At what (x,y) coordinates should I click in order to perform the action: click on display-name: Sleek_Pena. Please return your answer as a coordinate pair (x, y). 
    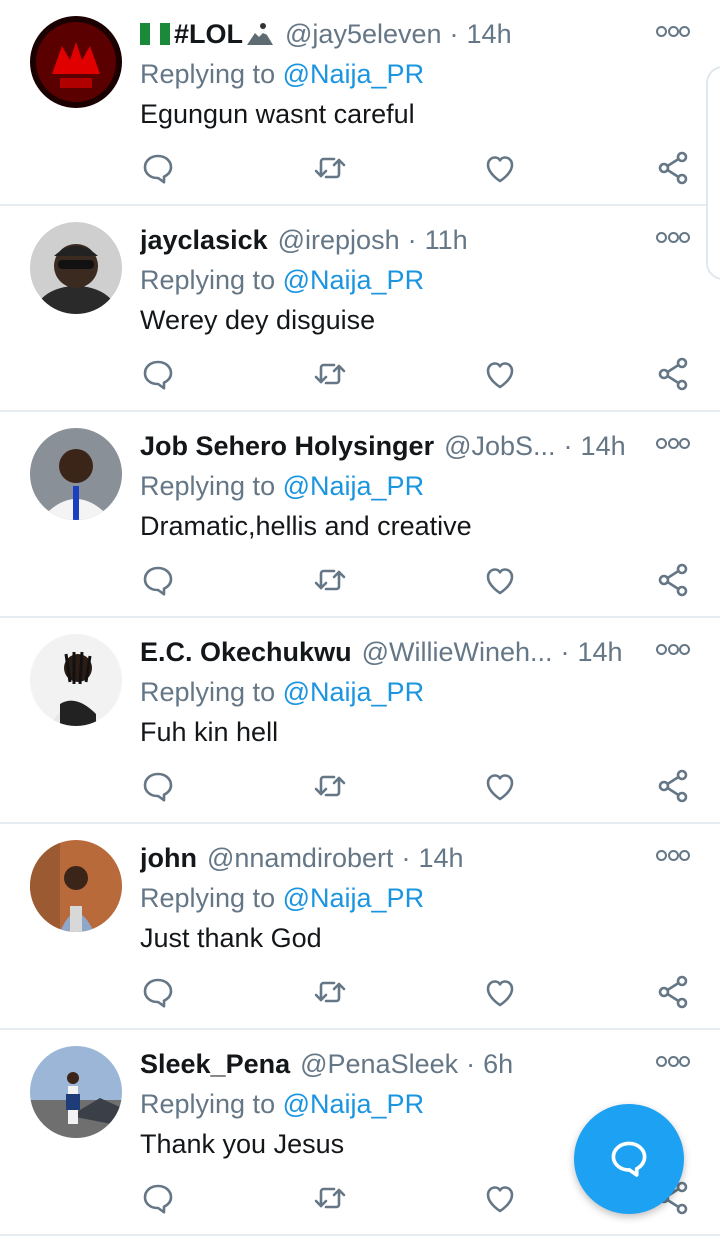
    Looking at the image, I should click on (215, 1064).